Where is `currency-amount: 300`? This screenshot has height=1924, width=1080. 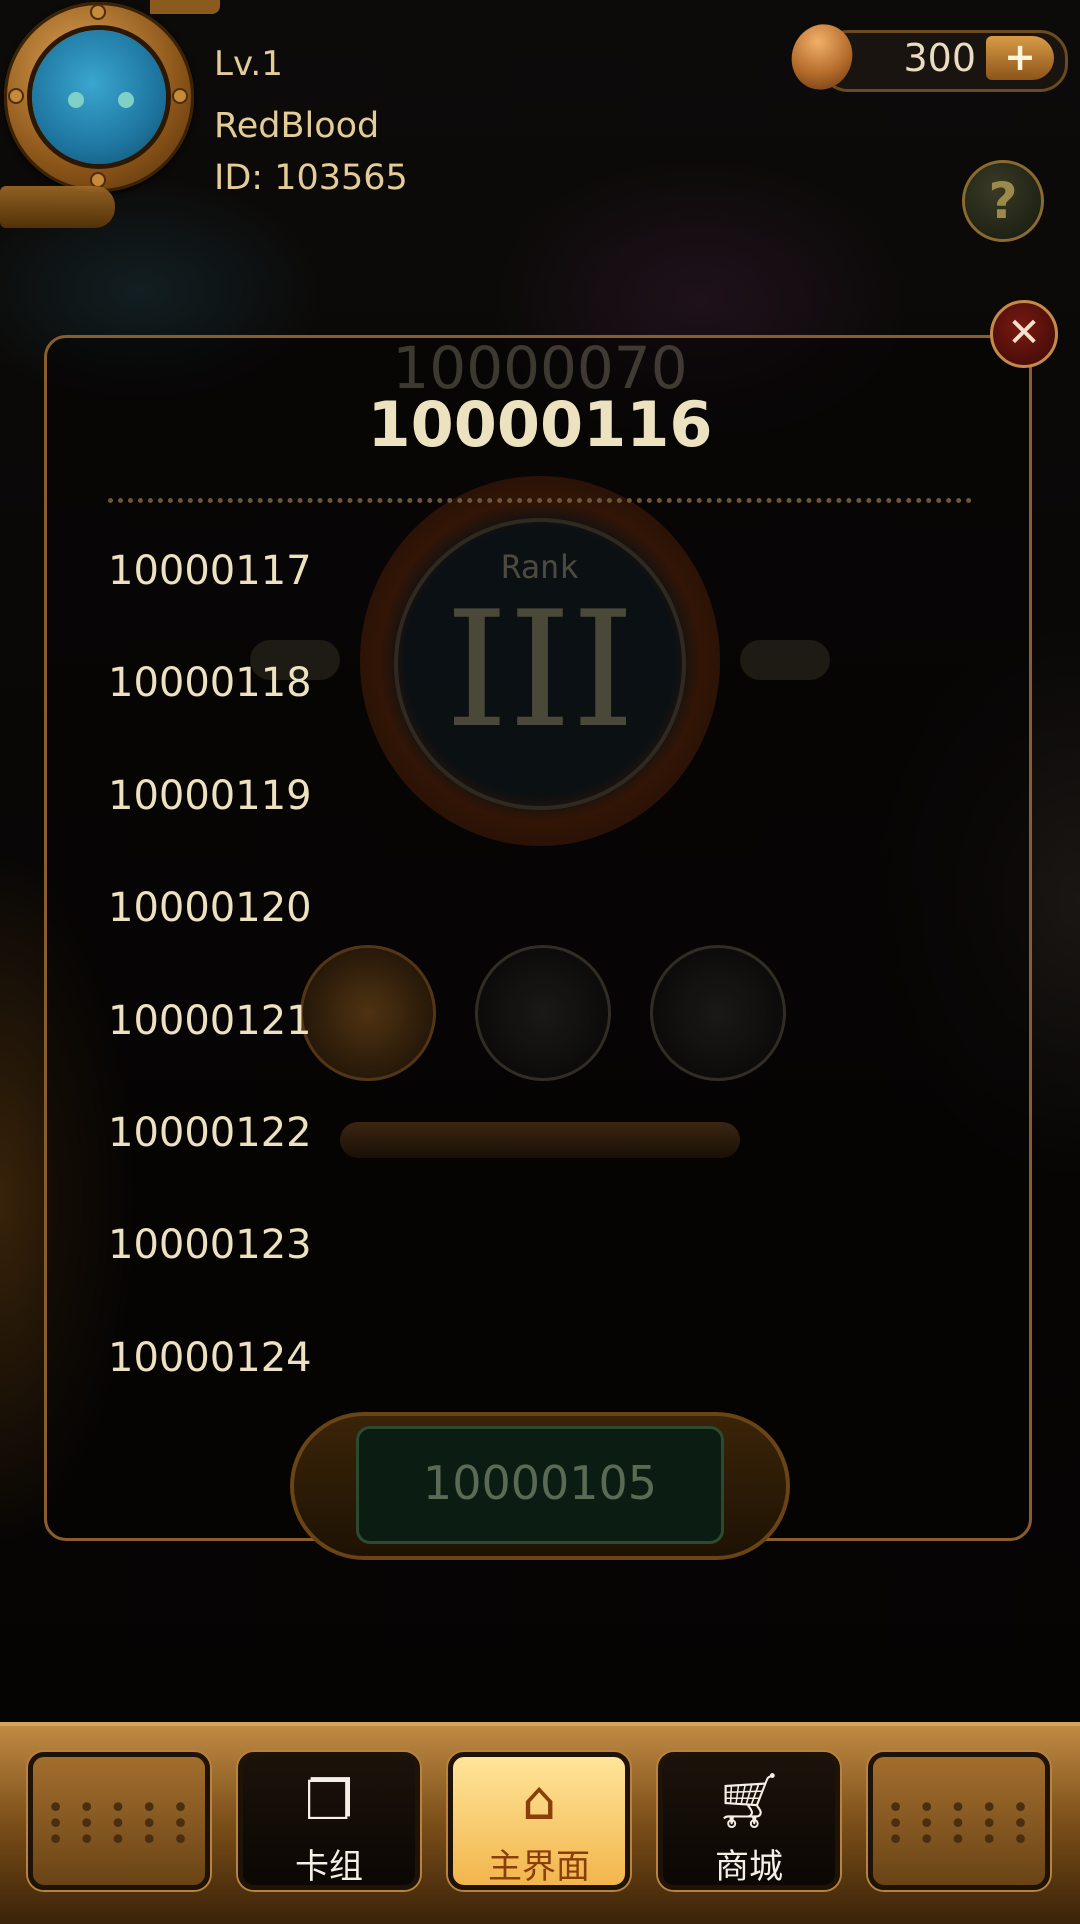
currency-amount: 300 is located at coordinates (939, 58).